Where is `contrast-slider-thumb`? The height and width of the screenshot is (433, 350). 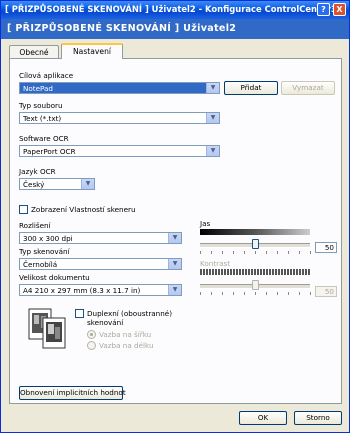 contrast-slider-thumb is located at coordinates (255, 285).